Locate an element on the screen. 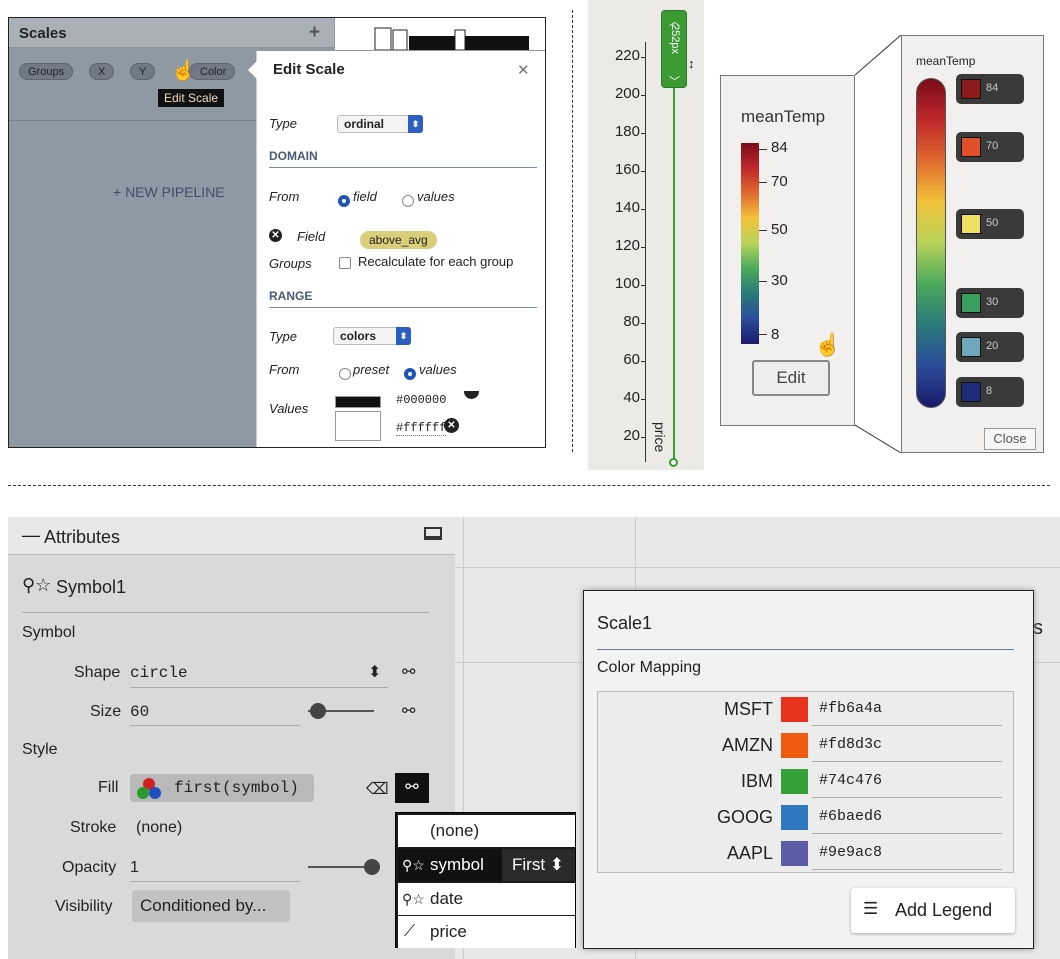 The image size is (1060, 959). legend-edit-button: Edit is located at coordinates (791, 378).